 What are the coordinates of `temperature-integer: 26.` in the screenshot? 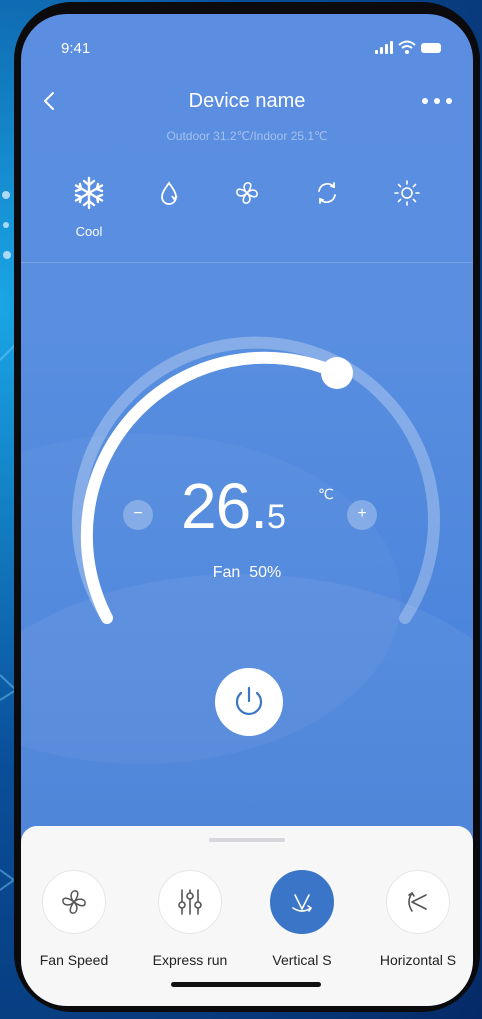 It's located at (224, 506).